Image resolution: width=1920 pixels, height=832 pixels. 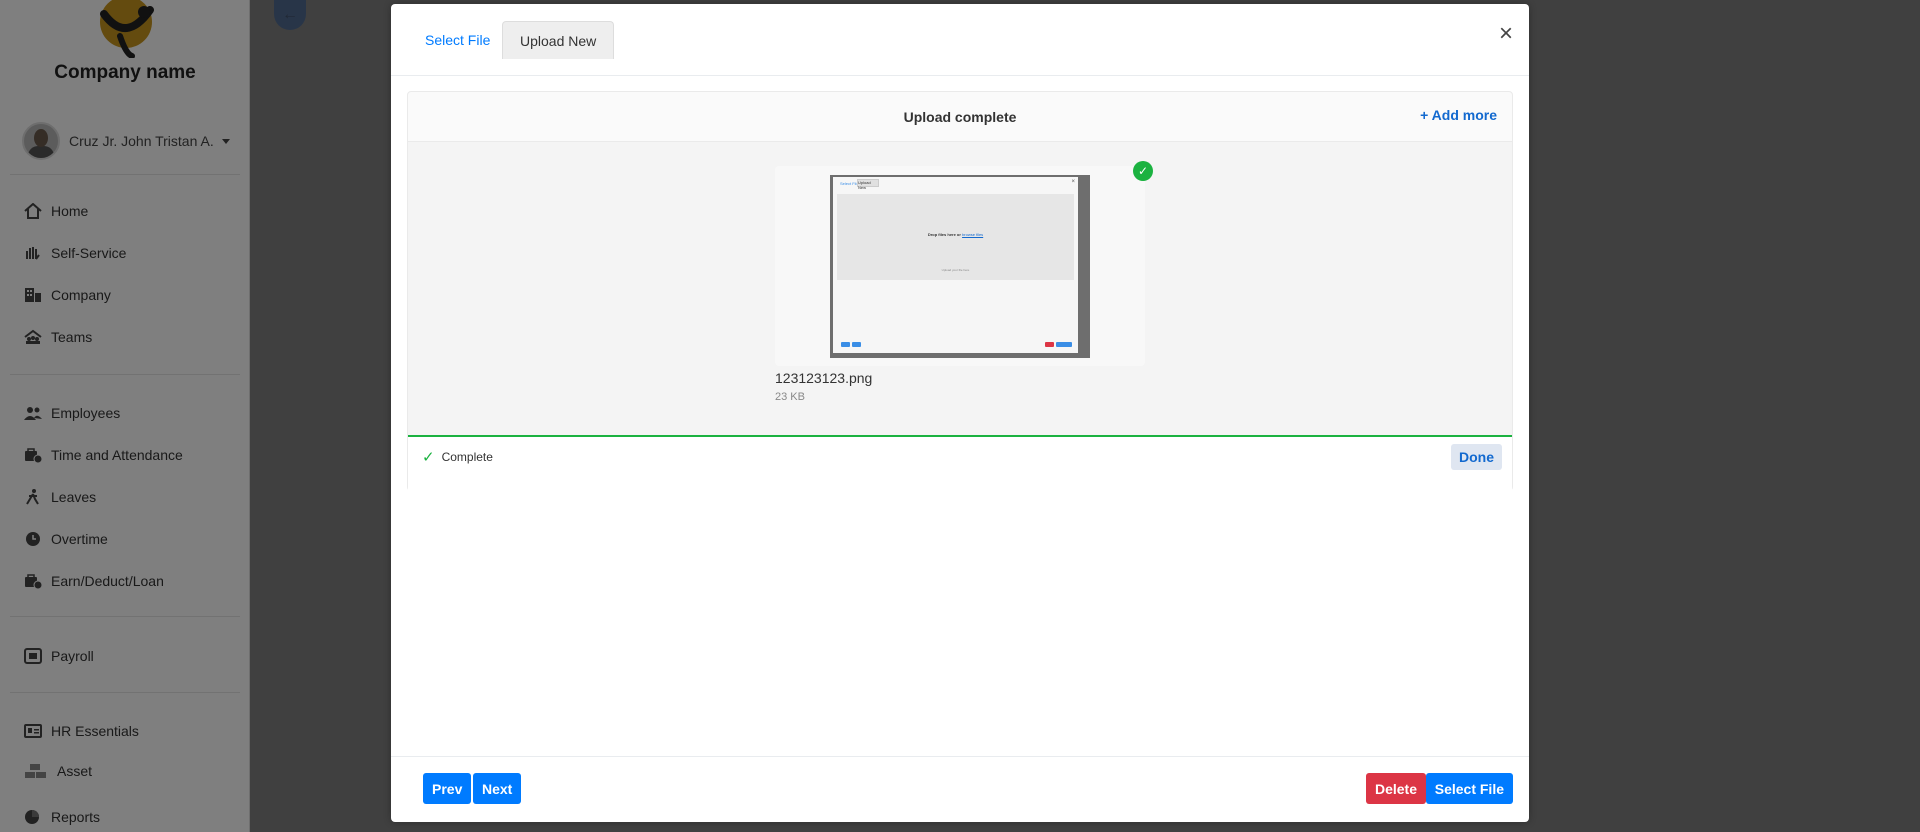 I want to click on uploader-header: Upload complete, so click(x=960, y=117).